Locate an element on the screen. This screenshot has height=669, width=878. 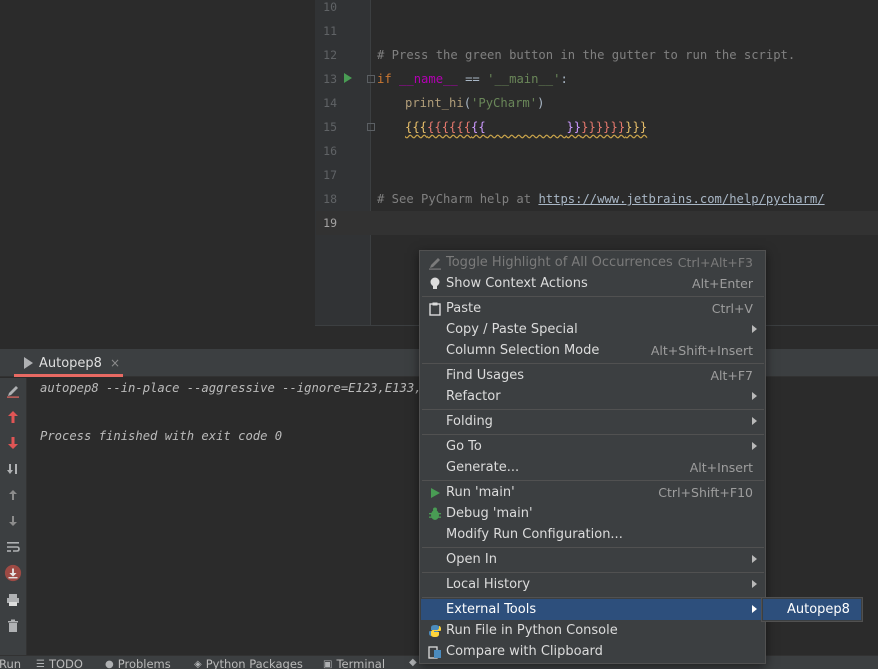
menu-item-run-file-in-python-console: Run File in Python Console is located at coordinates (593, 630).